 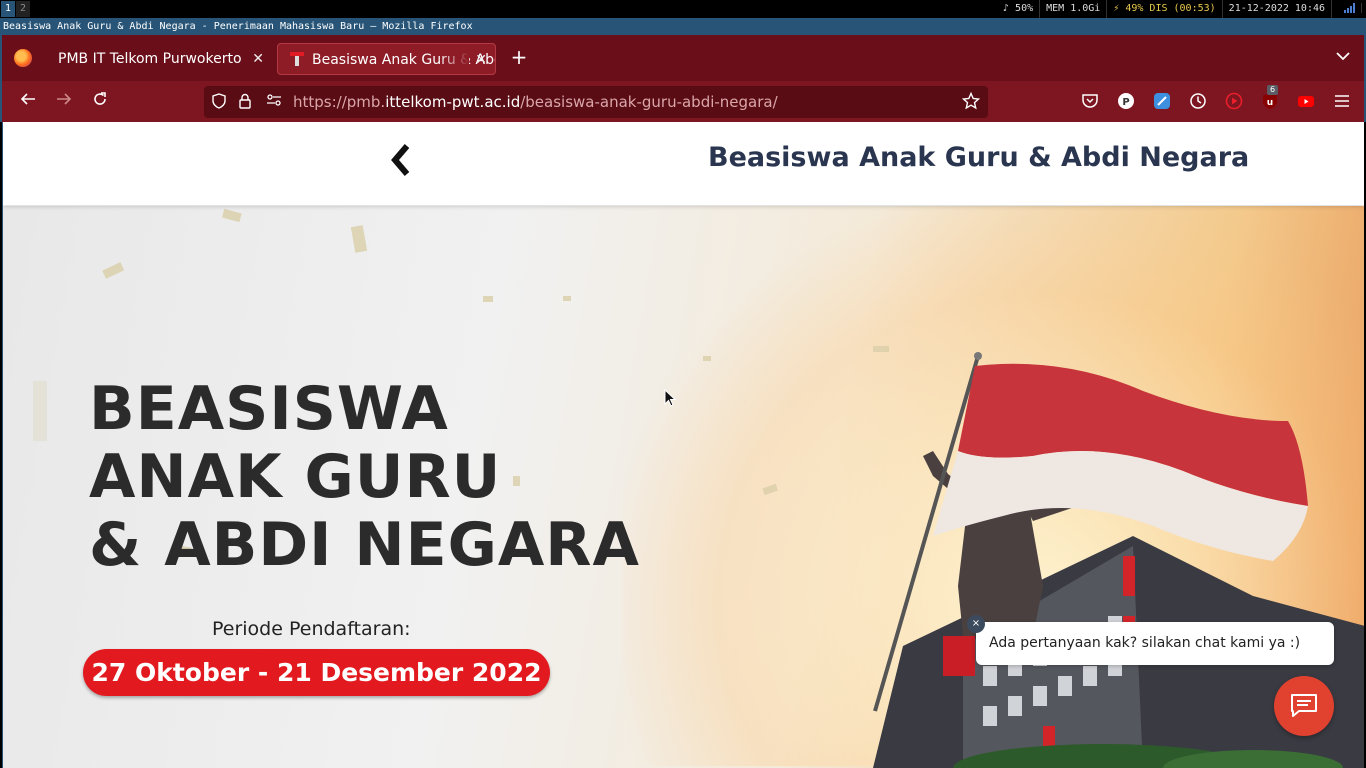 I want to click on mouse-cursor-icon, so click(x=670, y=398).